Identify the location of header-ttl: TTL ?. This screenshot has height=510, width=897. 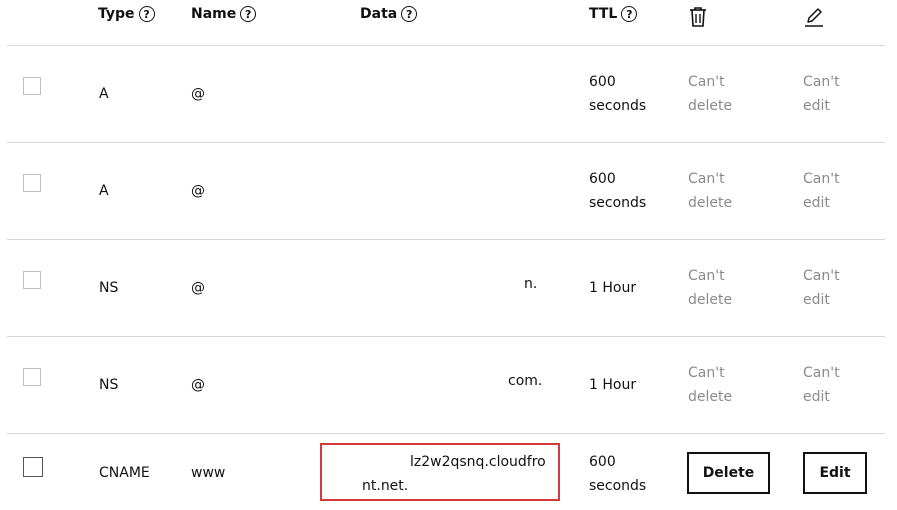
(613, 14).